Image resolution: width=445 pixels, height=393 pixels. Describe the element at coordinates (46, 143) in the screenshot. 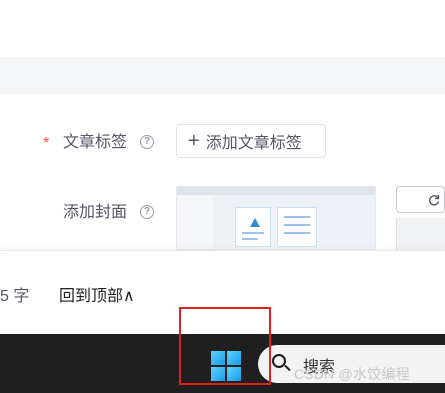

I see `required-asterisk: *` at that location.